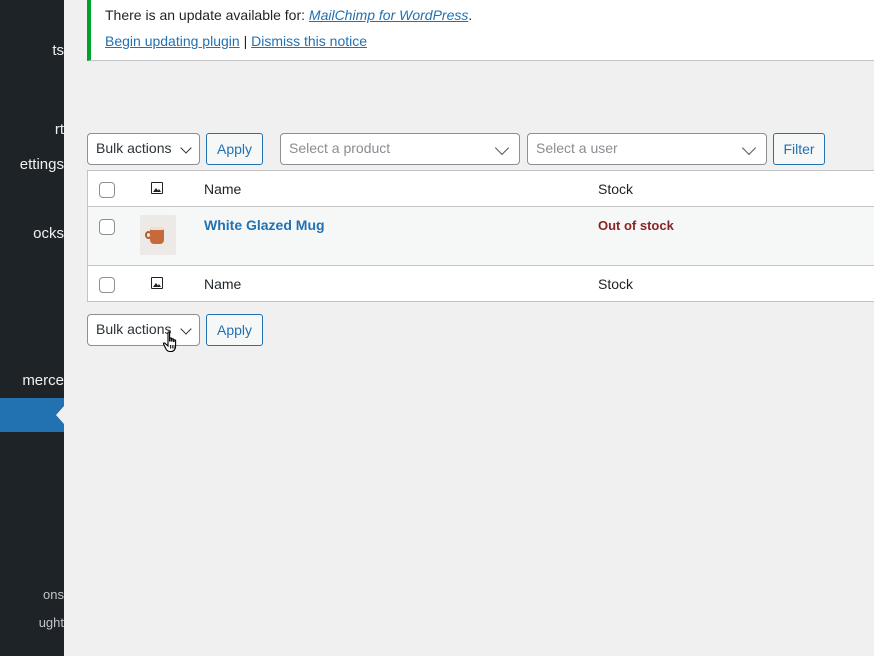  I want to click on sidebar-active-arrow, so click(60, 415).